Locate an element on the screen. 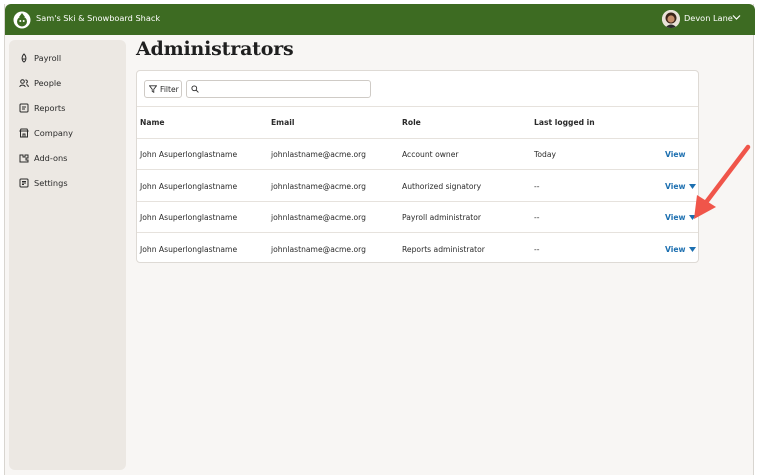 The image size is (758, 475). company-name: Sam's Ski & Snowboard Shack is located at coordinates (98, 18).